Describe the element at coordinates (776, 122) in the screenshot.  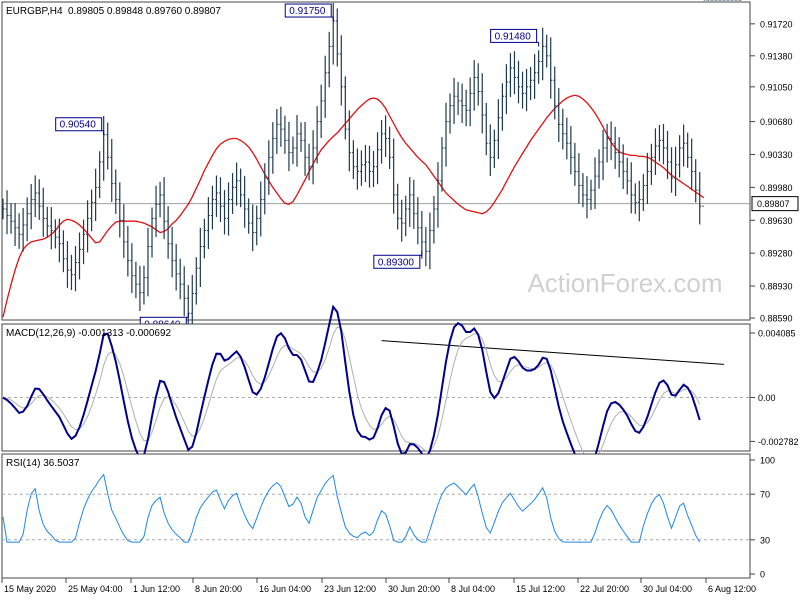
I see `price-tick-label: 0.90680` at that location.